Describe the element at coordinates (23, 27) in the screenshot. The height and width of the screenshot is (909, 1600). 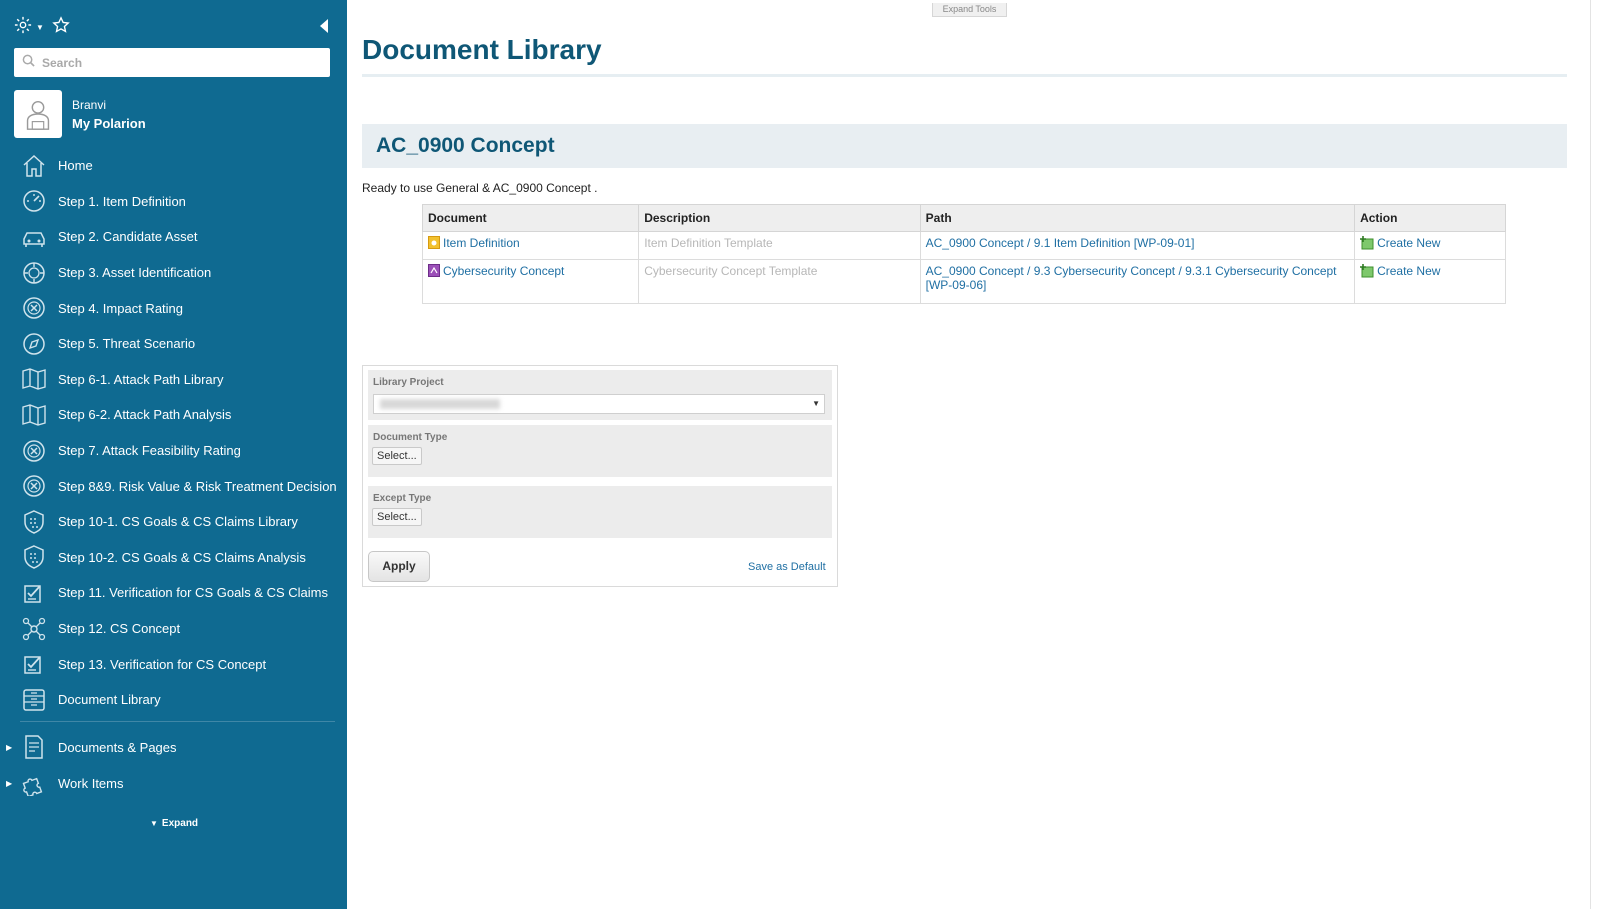
I see `gear-icon` at that location.